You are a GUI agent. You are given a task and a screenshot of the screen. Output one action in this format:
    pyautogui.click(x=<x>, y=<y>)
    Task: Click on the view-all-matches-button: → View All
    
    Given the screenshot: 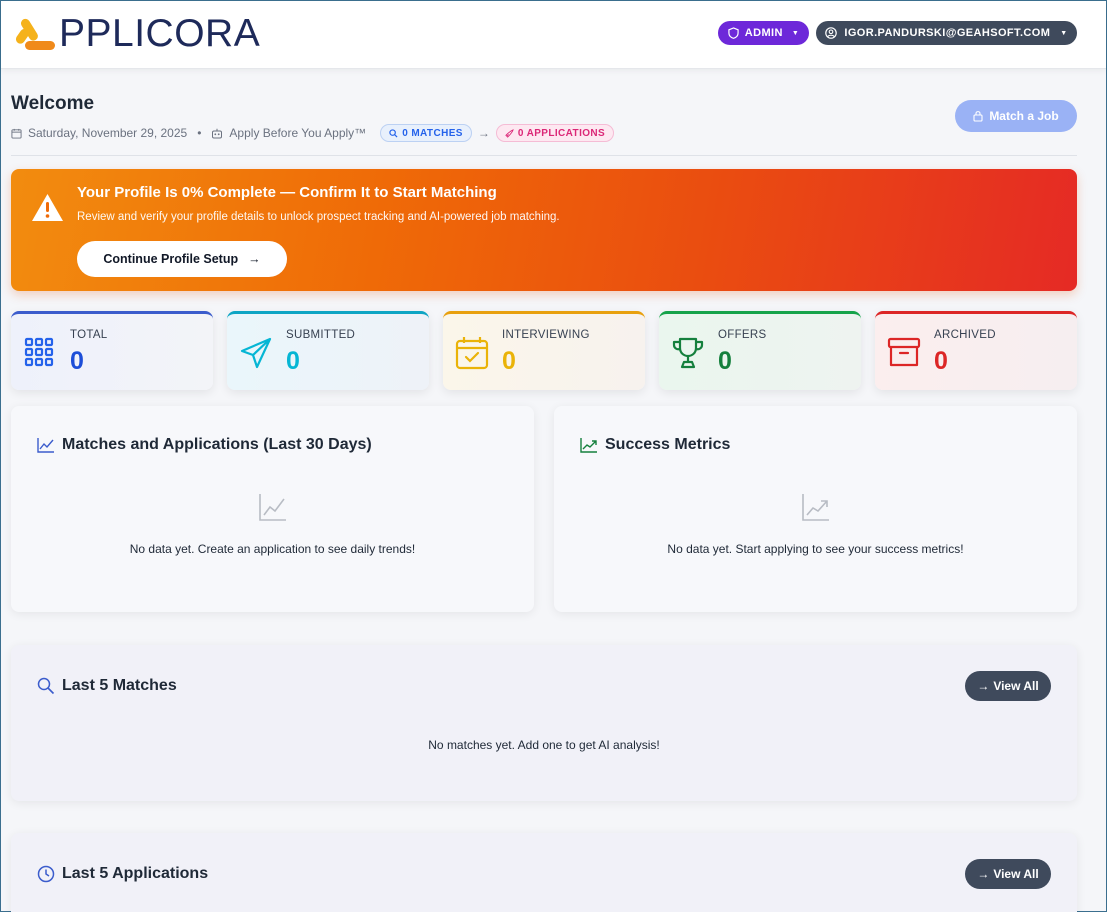 What is the action you would take?
    pyautogui.click(x=1008, y=686)
    